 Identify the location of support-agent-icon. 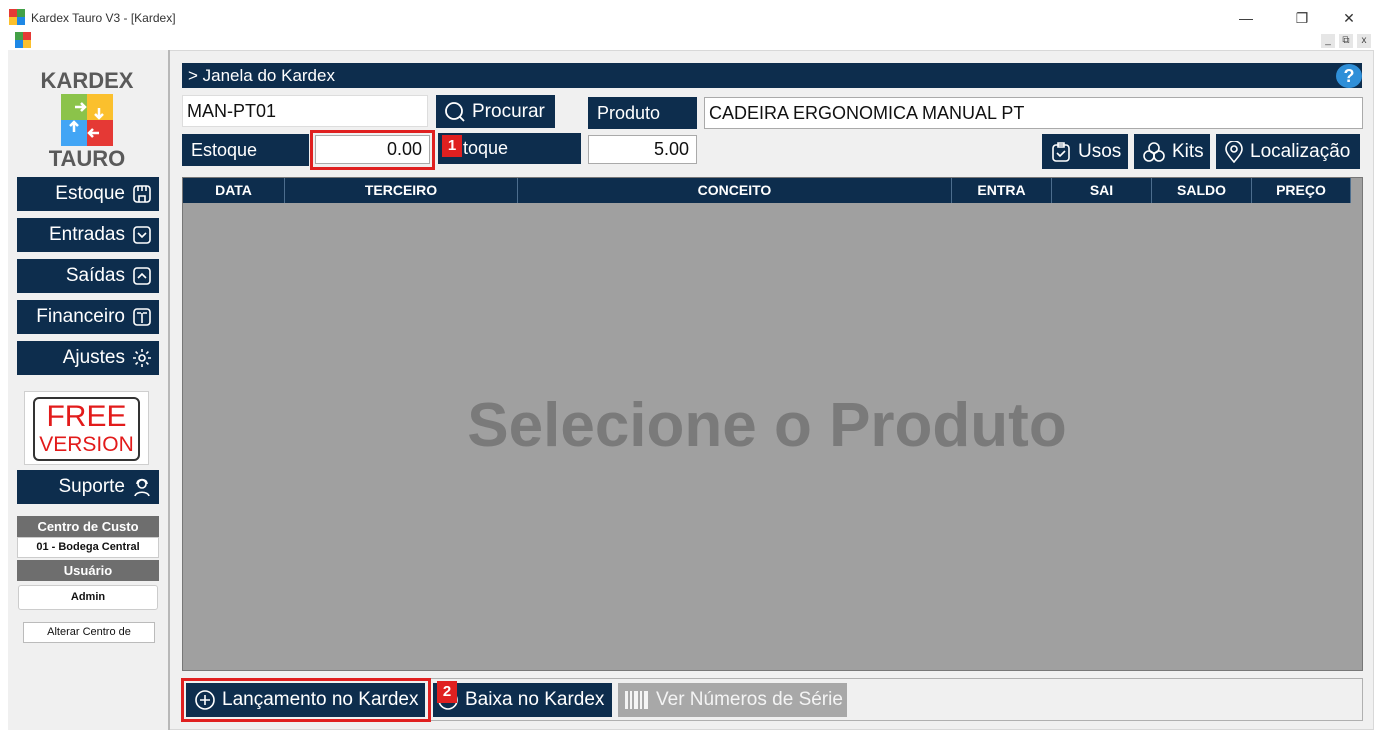
(142, 487).